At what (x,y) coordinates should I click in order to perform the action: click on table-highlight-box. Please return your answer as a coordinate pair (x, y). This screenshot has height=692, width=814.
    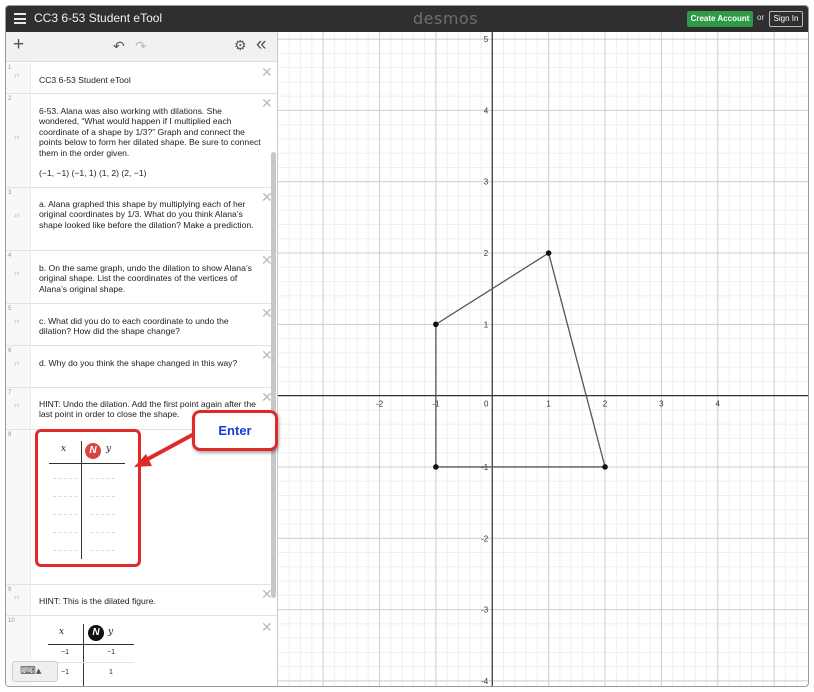
    Looking at the image, I should click on (88, 498).